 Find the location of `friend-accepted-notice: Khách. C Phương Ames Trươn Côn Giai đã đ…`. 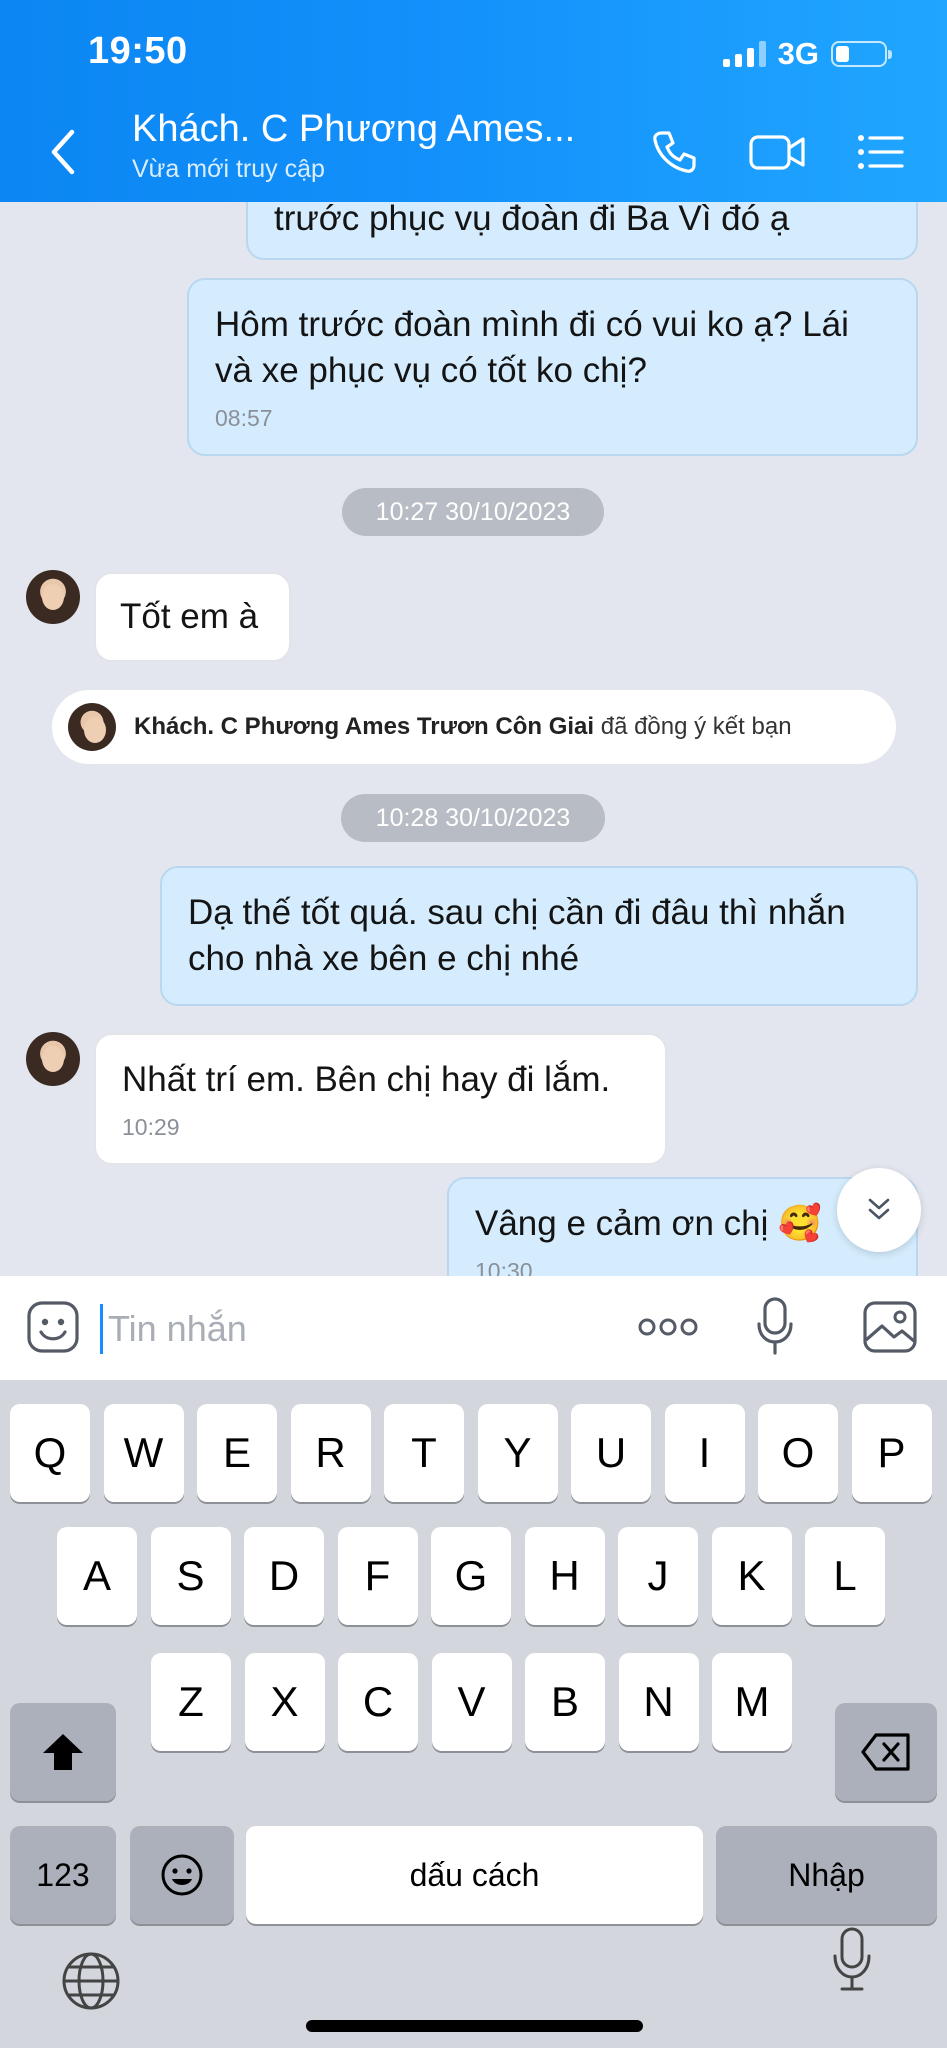

friend-accepted-notice: Khách. C Phương Ames Trươn Côn Giai đã đ… is located at coordinates (474, 727).